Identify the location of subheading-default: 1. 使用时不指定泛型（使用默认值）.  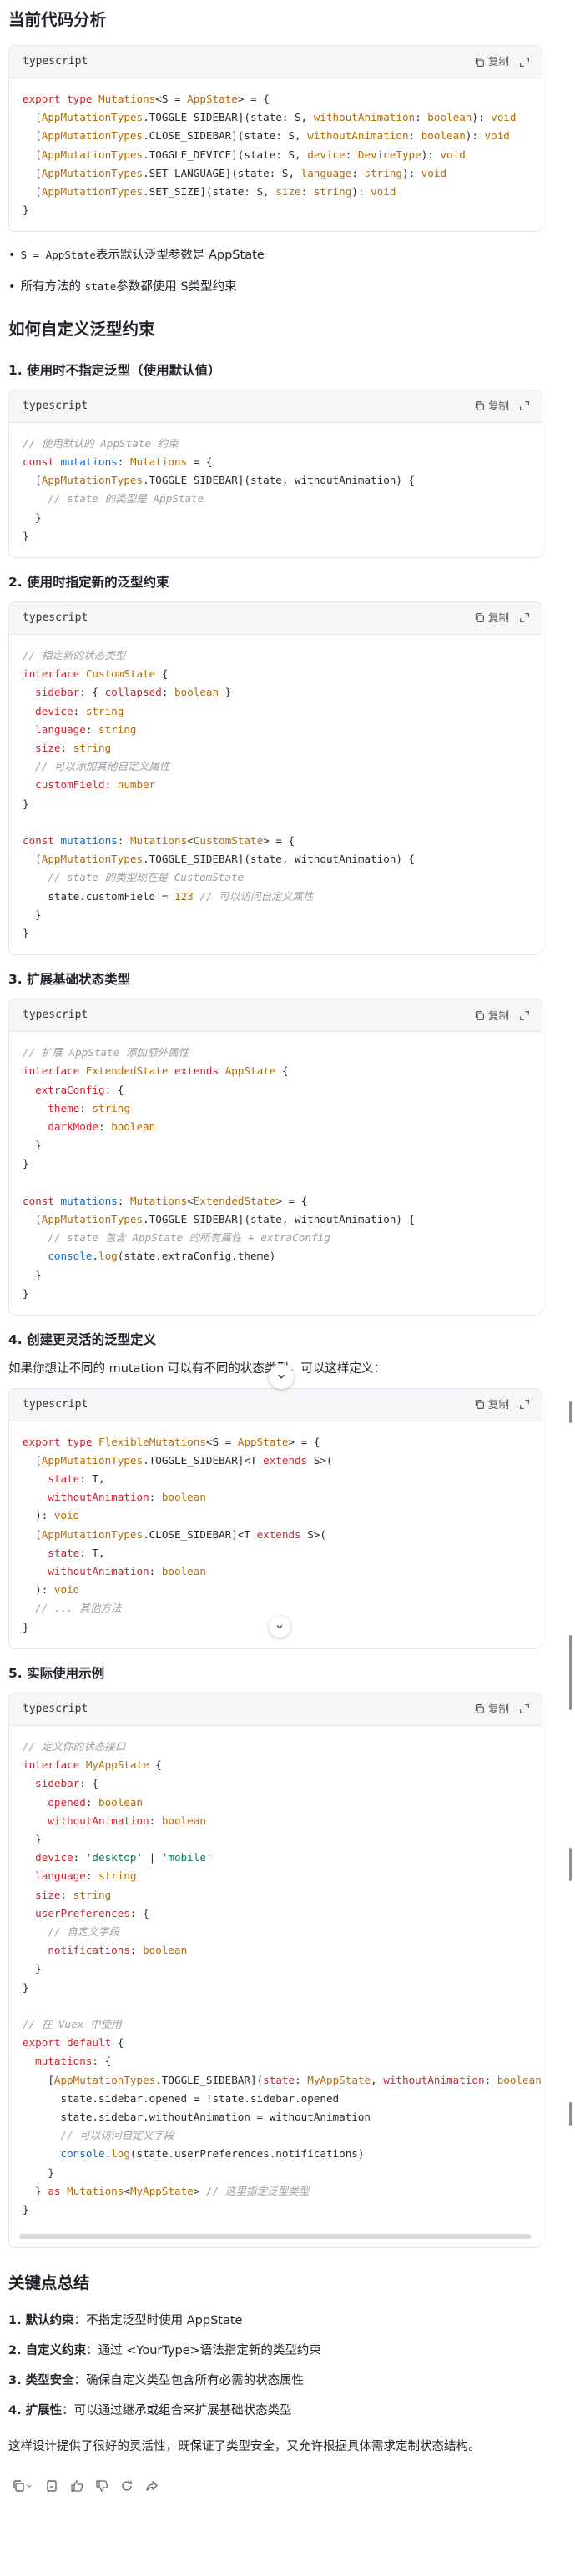
(115, 370).